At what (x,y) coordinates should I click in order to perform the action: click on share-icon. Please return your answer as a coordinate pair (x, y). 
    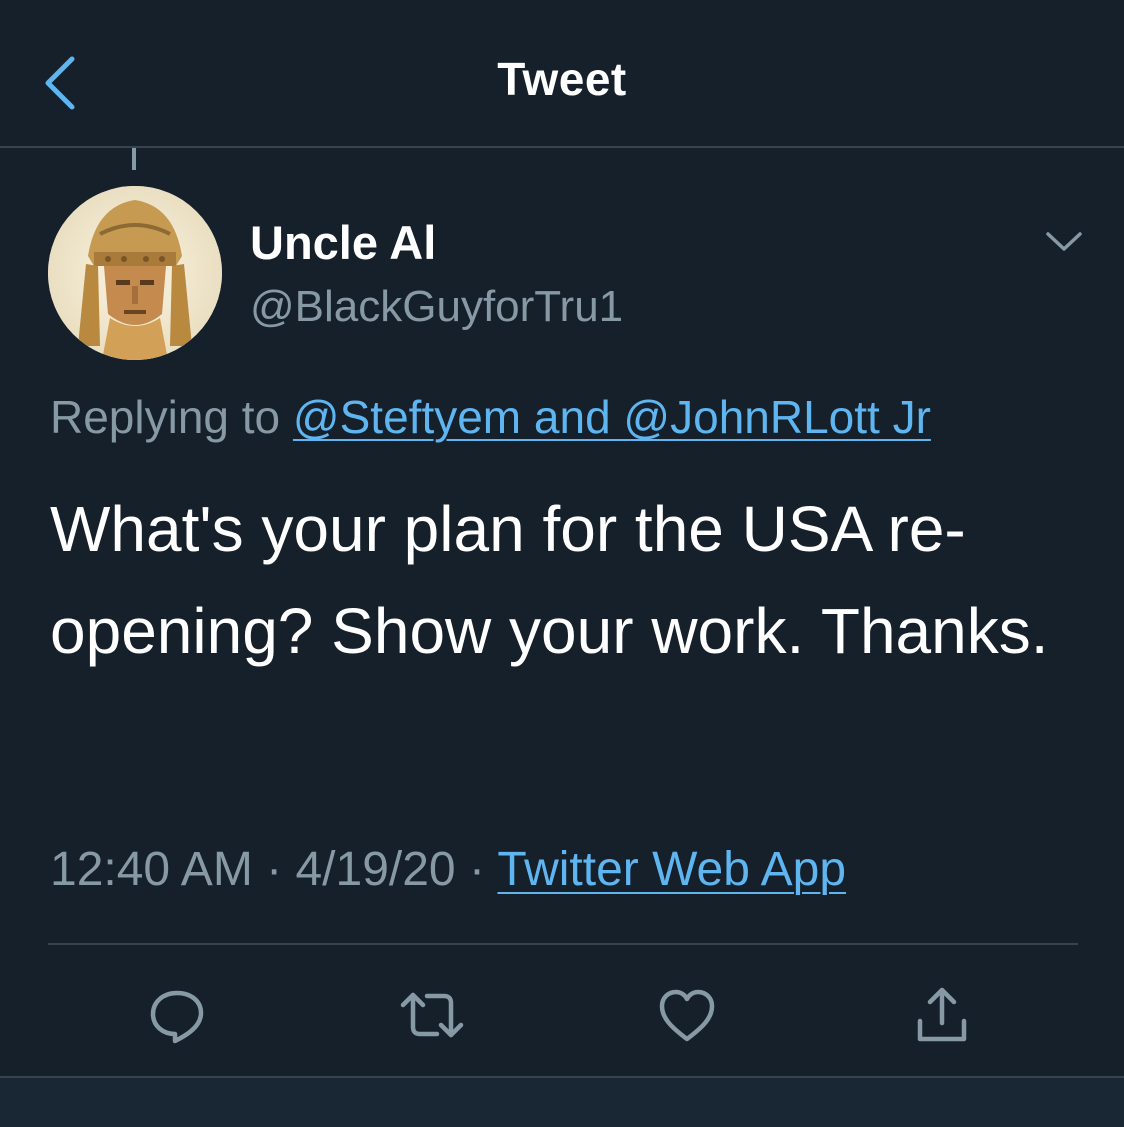
    Looking at the image, I should click on (942, 1014).